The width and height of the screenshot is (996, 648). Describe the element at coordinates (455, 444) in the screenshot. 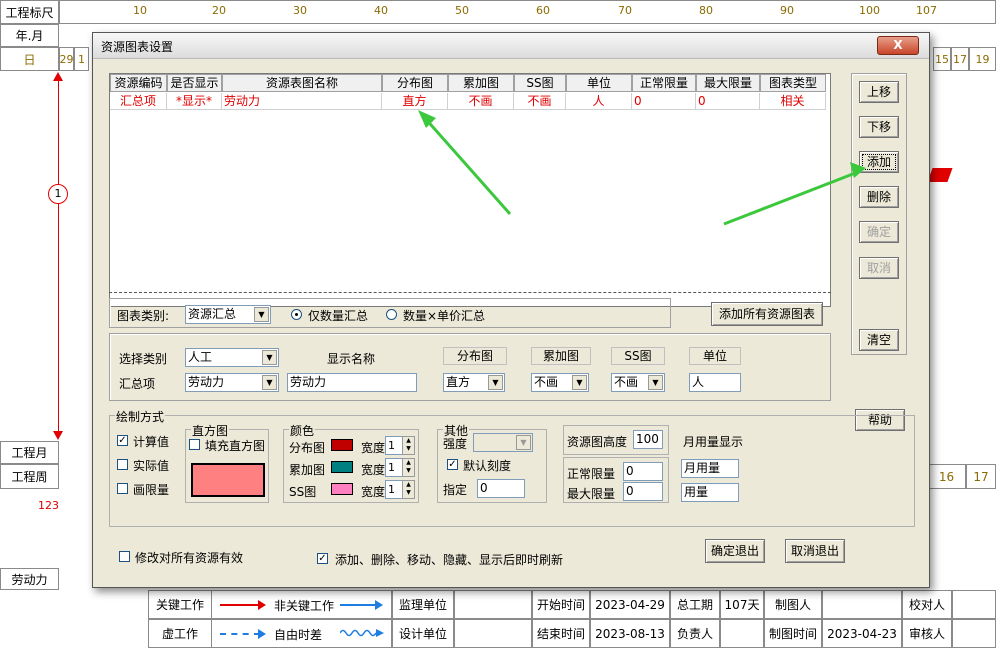

I see `intensity-label: 强度` at that location.